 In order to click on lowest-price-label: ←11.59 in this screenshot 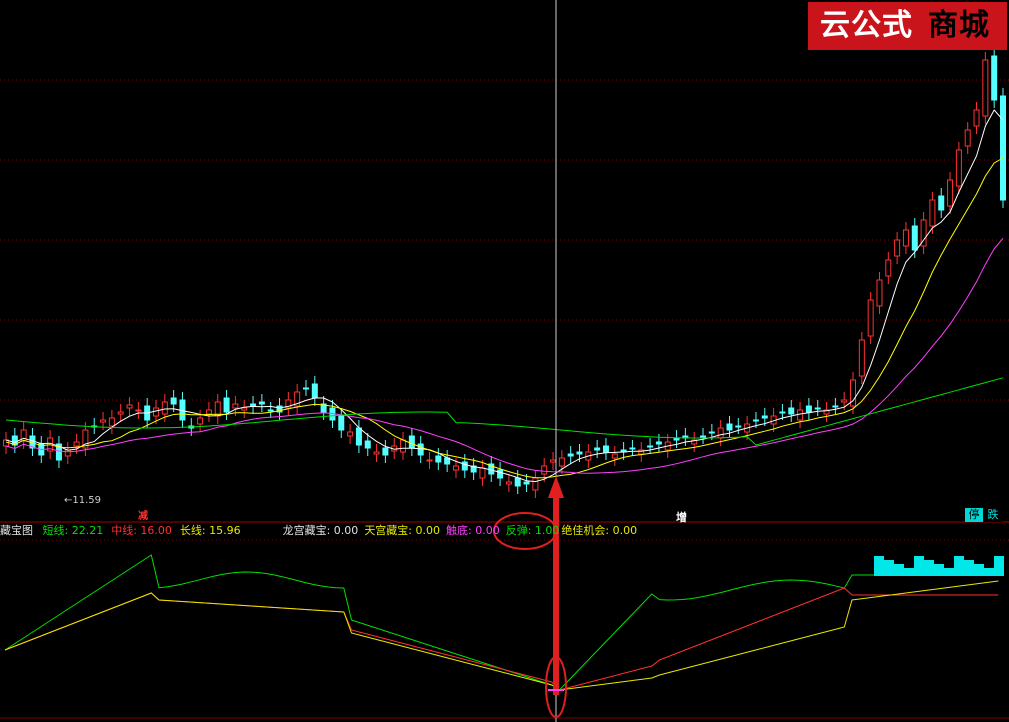, I will do `click(83, 500)`.